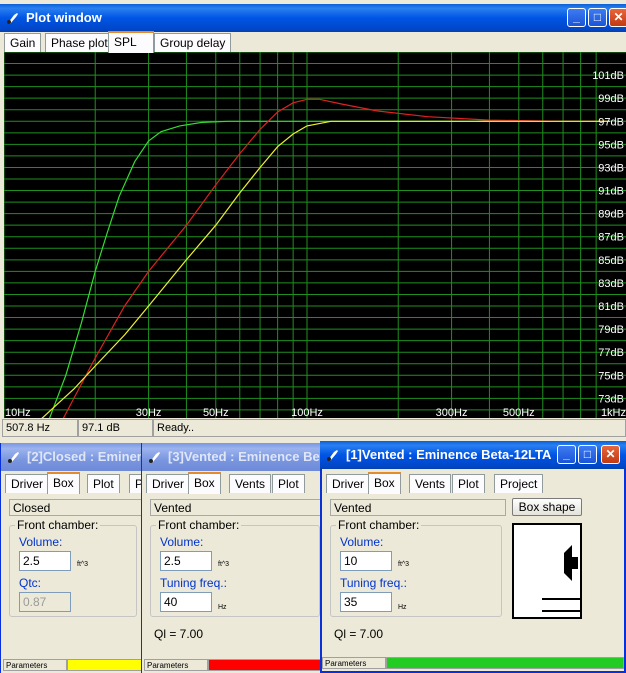  Describe the element at coordinates (449, 454) in the screenshot. I see `window-title: [1]Vented : Eminence Beta-12LTA` at that location.